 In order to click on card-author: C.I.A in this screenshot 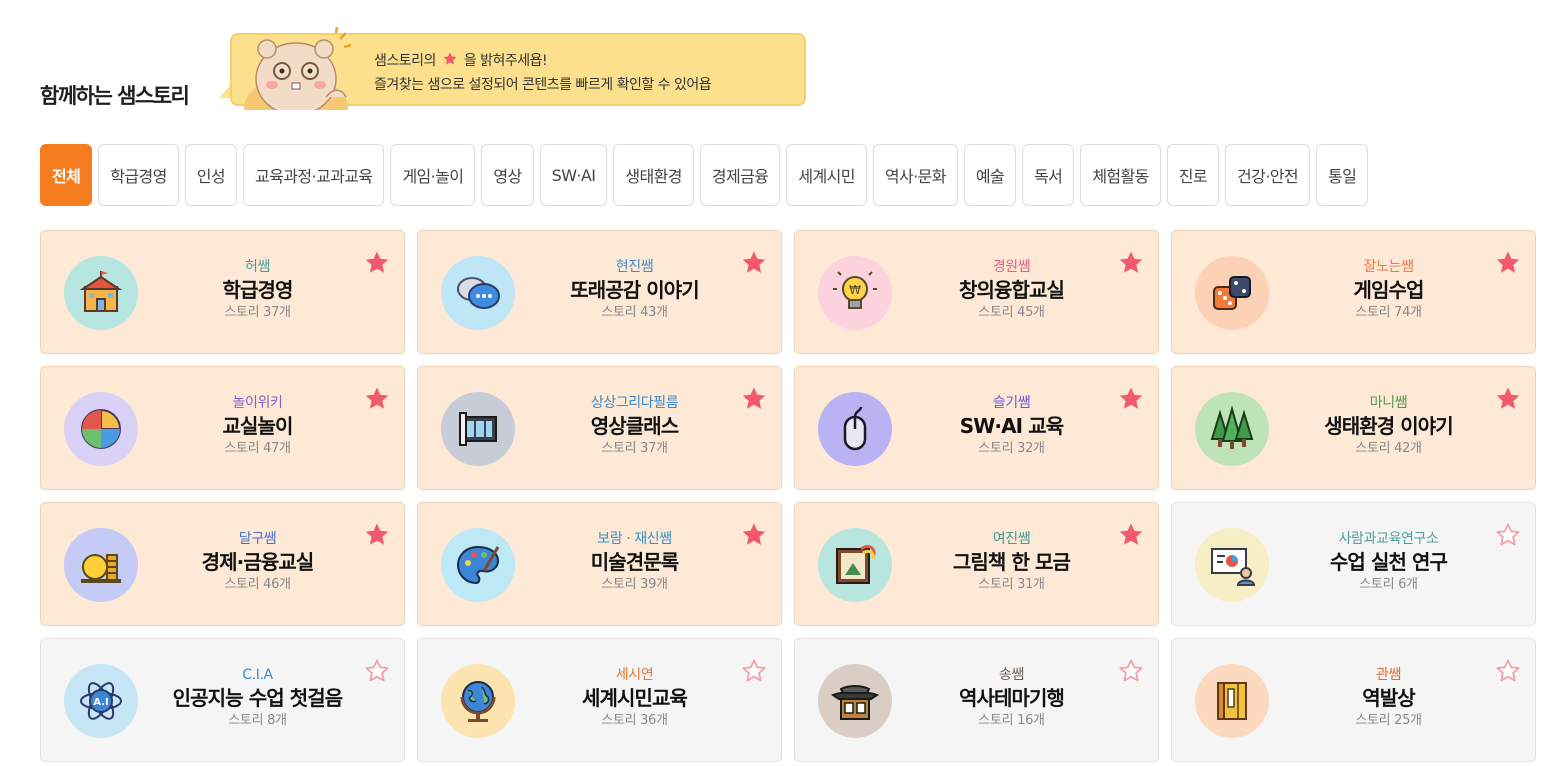, I will do `click(257, 675)`.